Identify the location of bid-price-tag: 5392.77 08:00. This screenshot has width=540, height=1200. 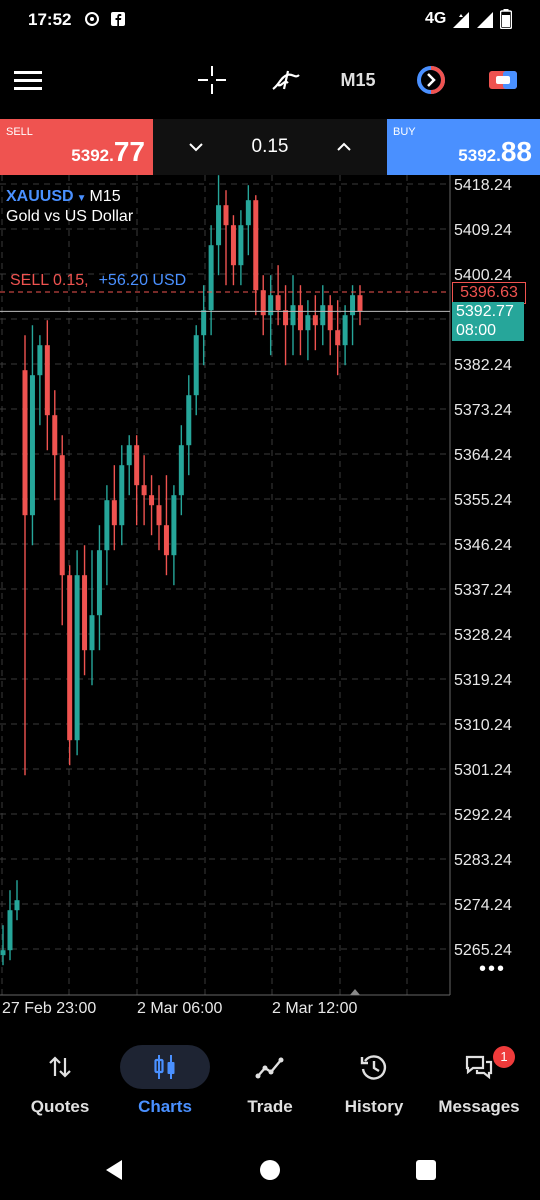
(488, 321).